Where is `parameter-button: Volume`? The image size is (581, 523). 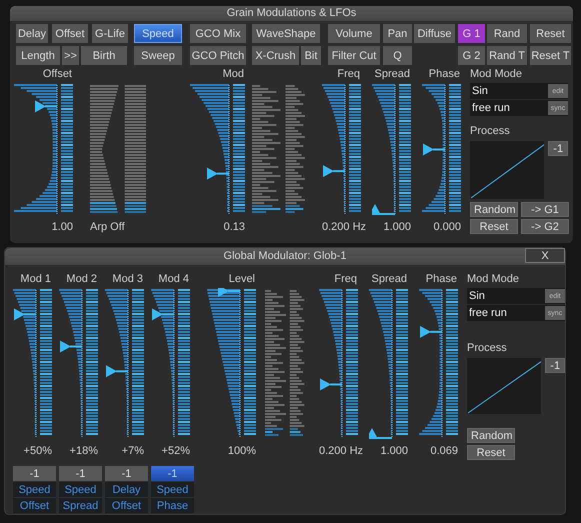 parameter-button: Volume is located at coordinates (354, 33).